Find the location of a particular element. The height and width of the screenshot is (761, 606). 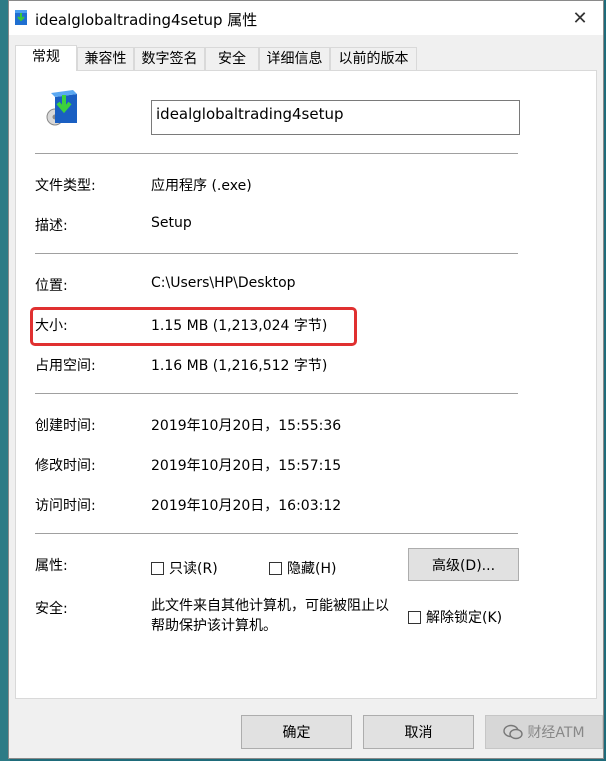

watermark: 财经ATM is located at coordinates (544, 732).